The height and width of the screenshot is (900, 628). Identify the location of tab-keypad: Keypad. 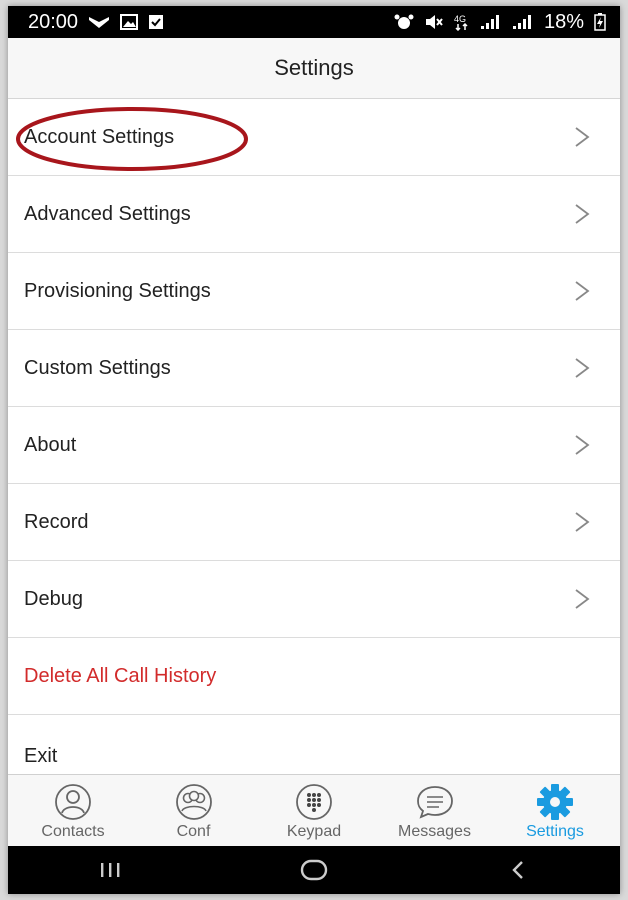
(314, 810).